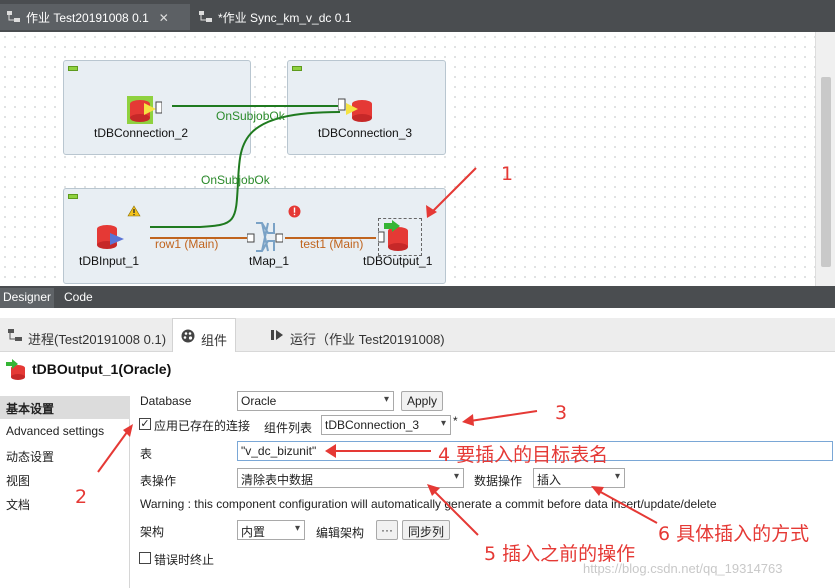 This screenshot has height=588, width=835. I want to click on annotation-3: 3, so click(561, 413).